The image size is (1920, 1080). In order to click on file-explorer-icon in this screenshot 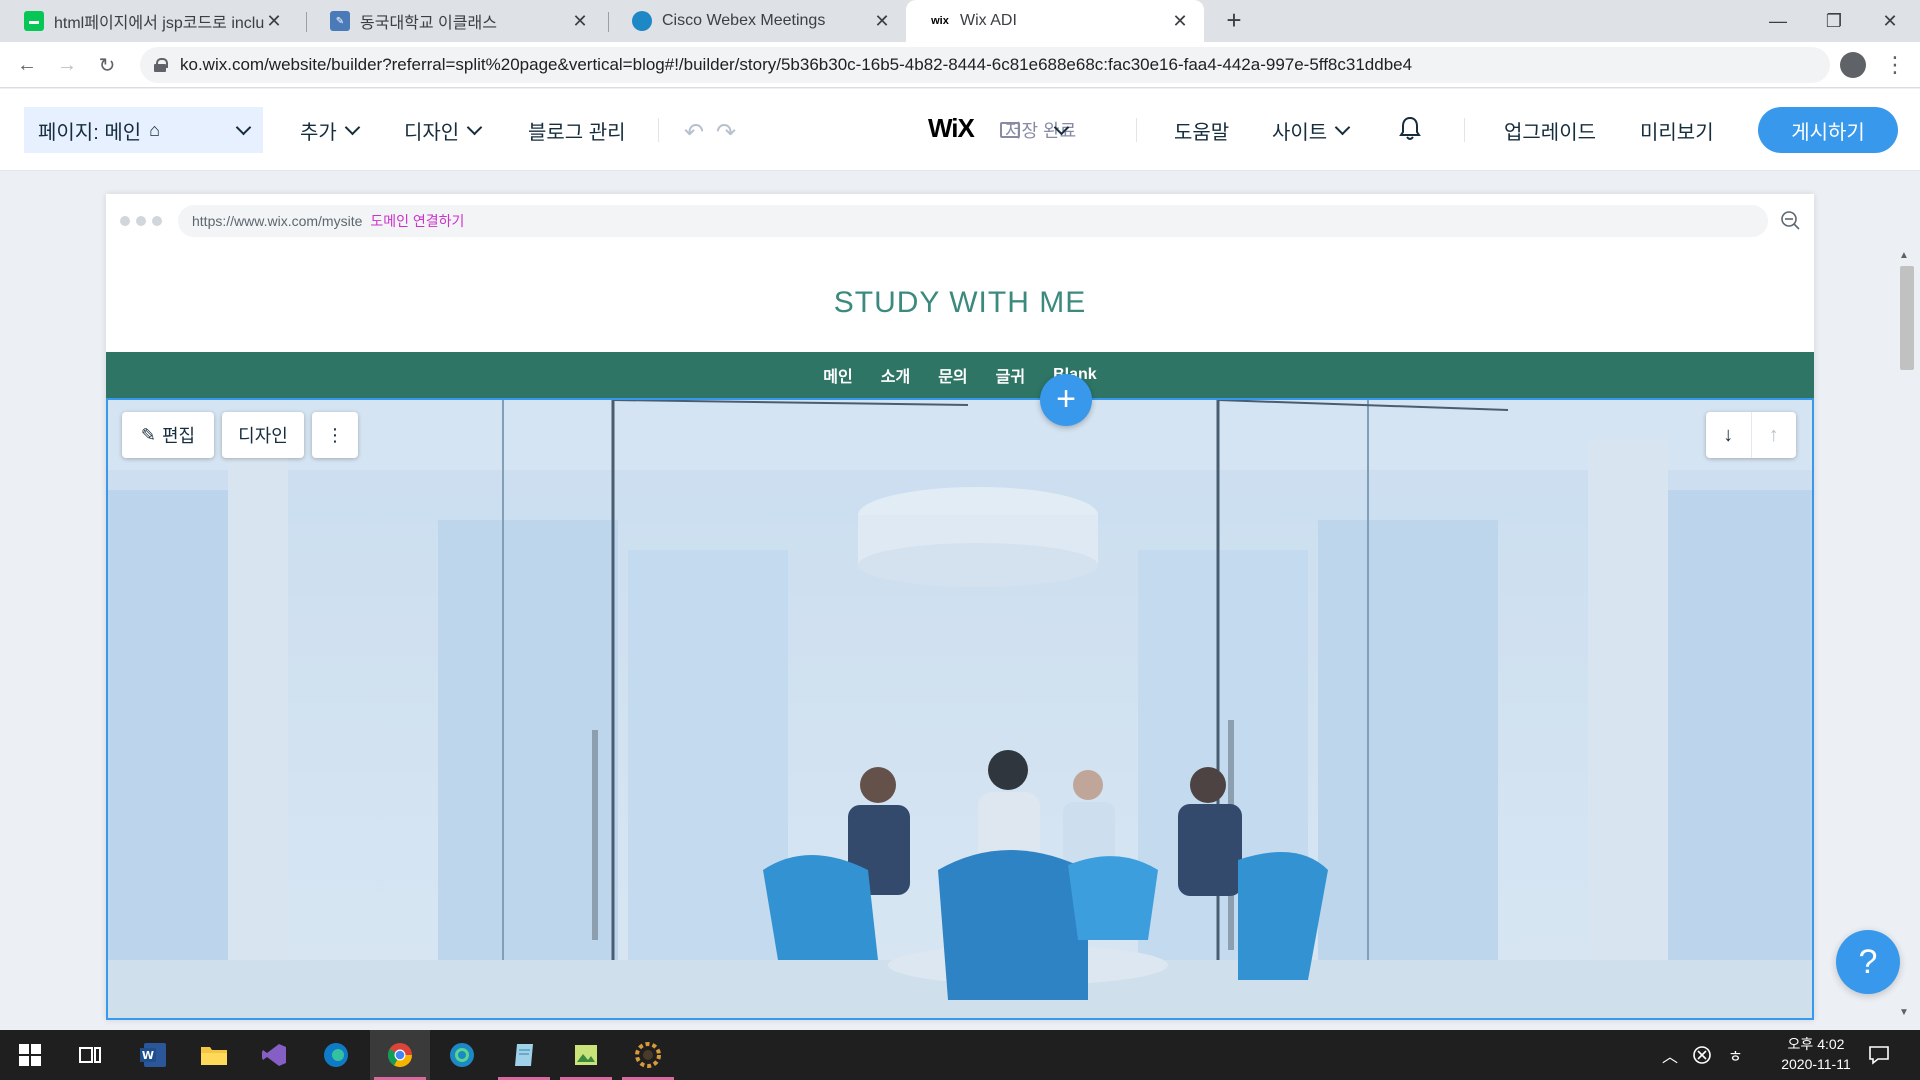, I will do `click(214, 1055)`.